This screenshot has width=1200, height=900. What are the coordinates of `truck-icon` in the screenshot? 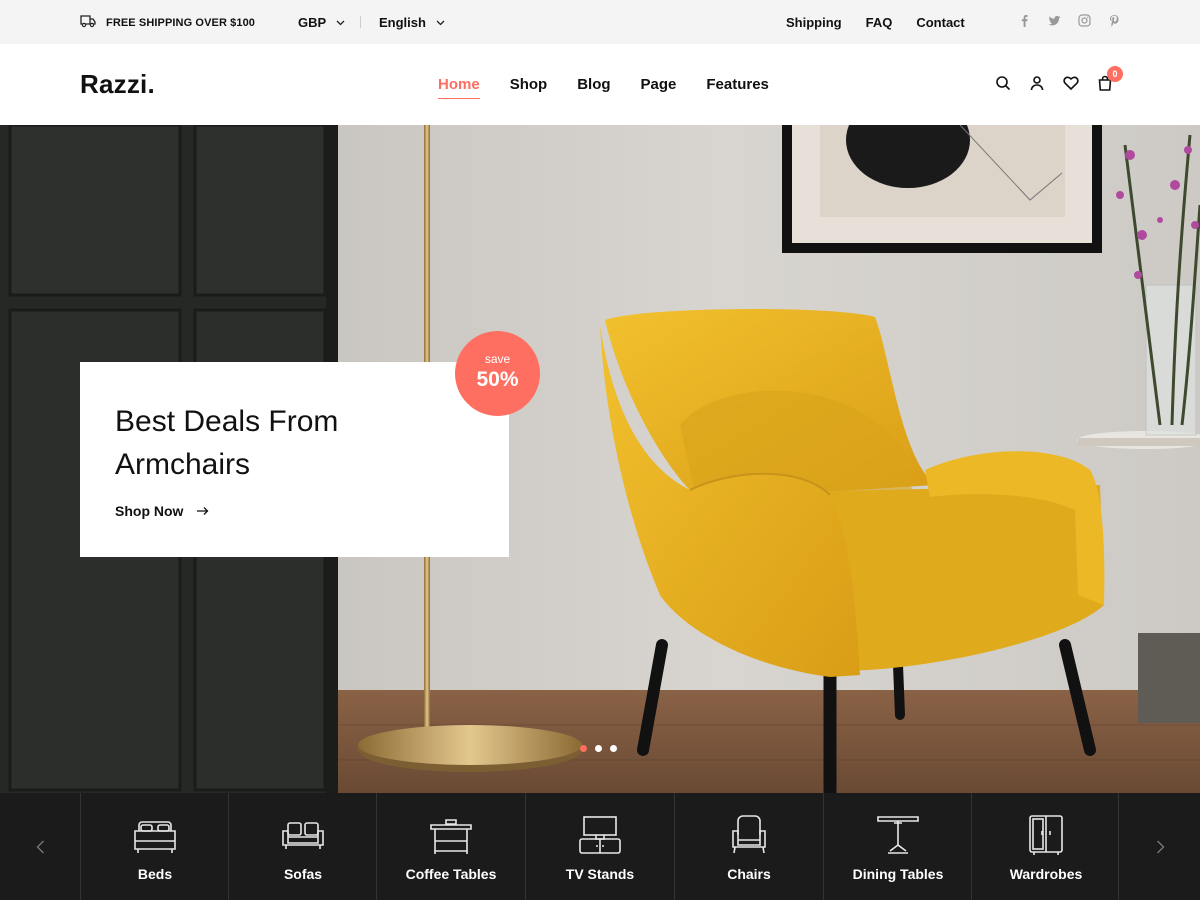 It's located at (88, 22).